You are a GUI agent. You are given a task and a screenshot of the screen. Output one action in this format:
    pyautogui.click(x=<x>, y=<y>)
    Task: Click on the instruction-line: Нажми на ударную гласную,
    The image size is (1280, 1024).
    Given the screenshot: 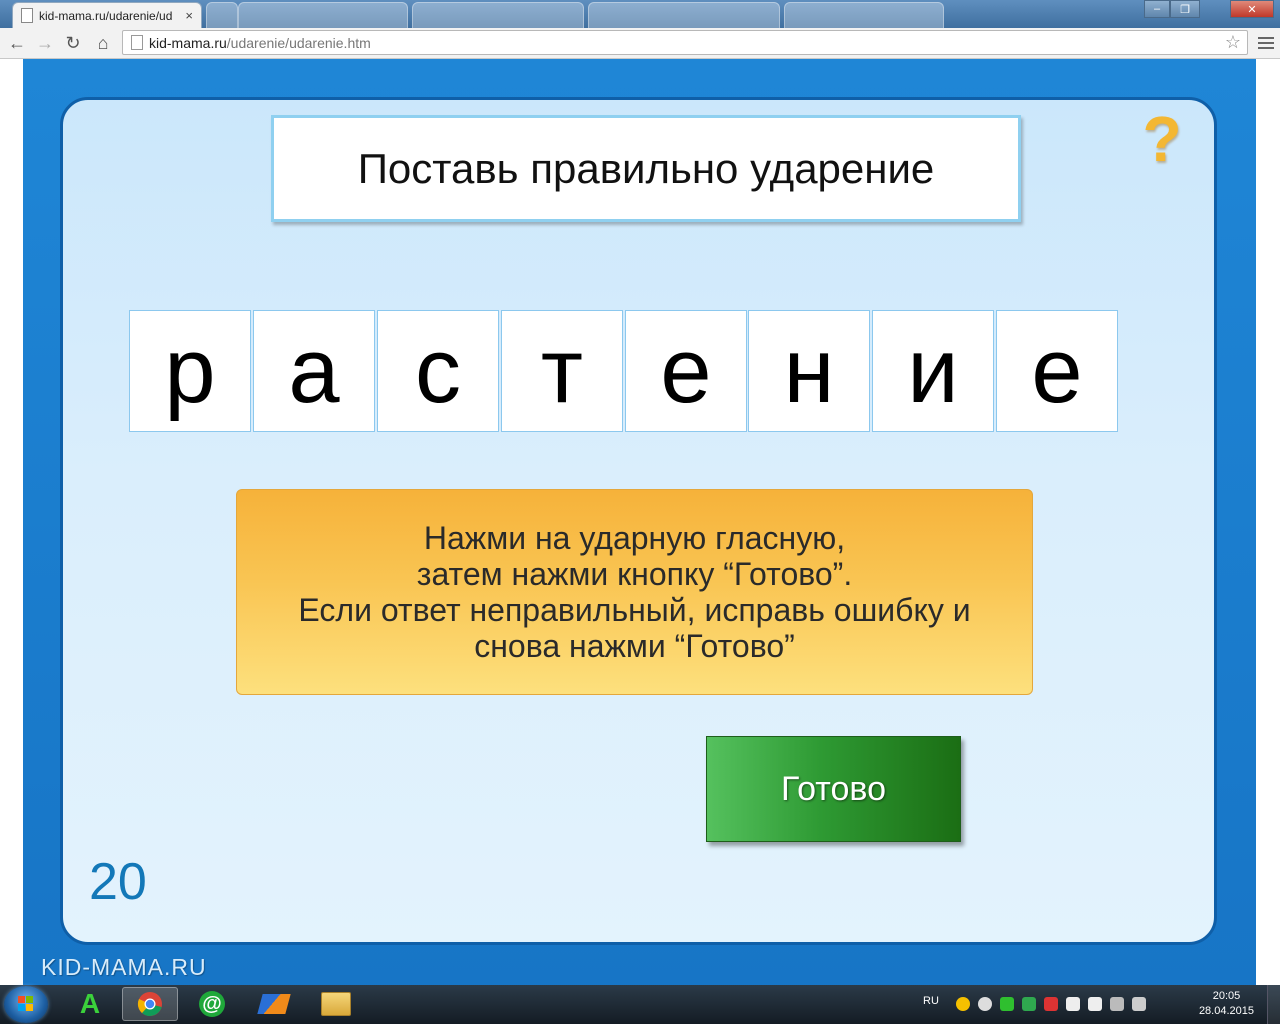 What is the action you would take?
    pyautogui.click(x=634, y=538)
    